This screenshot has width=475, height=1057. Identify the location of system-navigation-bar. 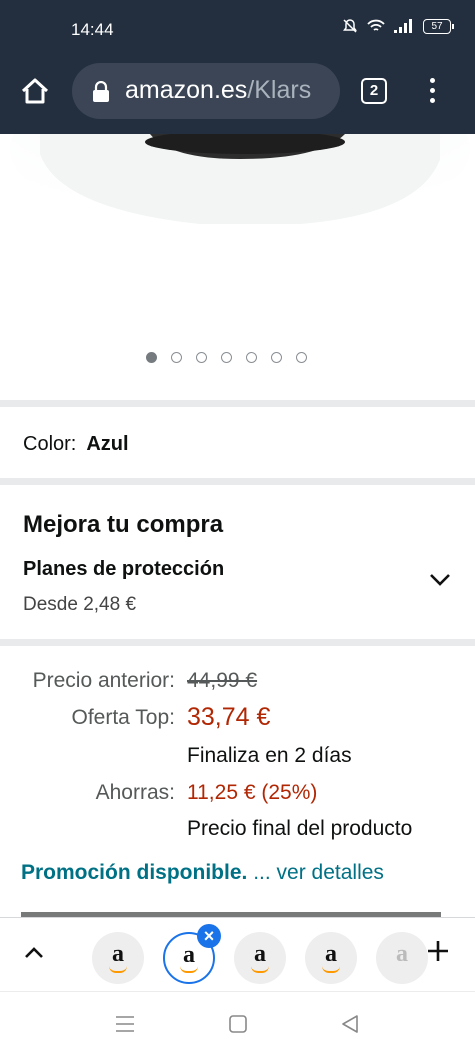
(237, 1024).